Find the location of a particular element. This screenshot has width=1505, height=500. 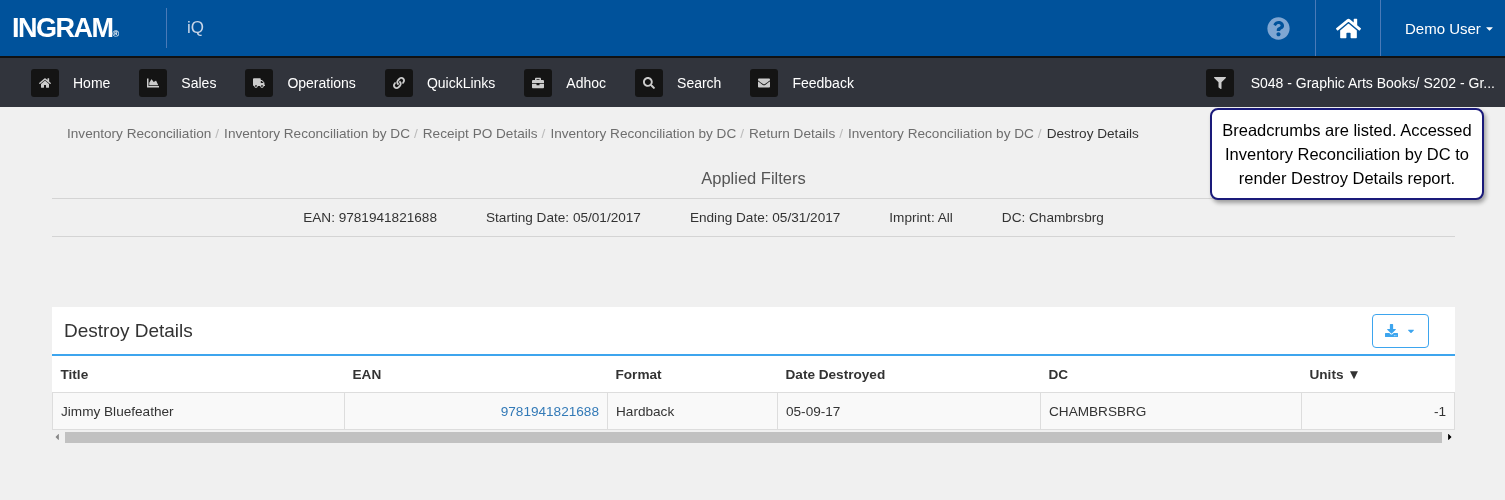

filter-value: DC: Chambrsbrg is located at coordinates (1052, 217).